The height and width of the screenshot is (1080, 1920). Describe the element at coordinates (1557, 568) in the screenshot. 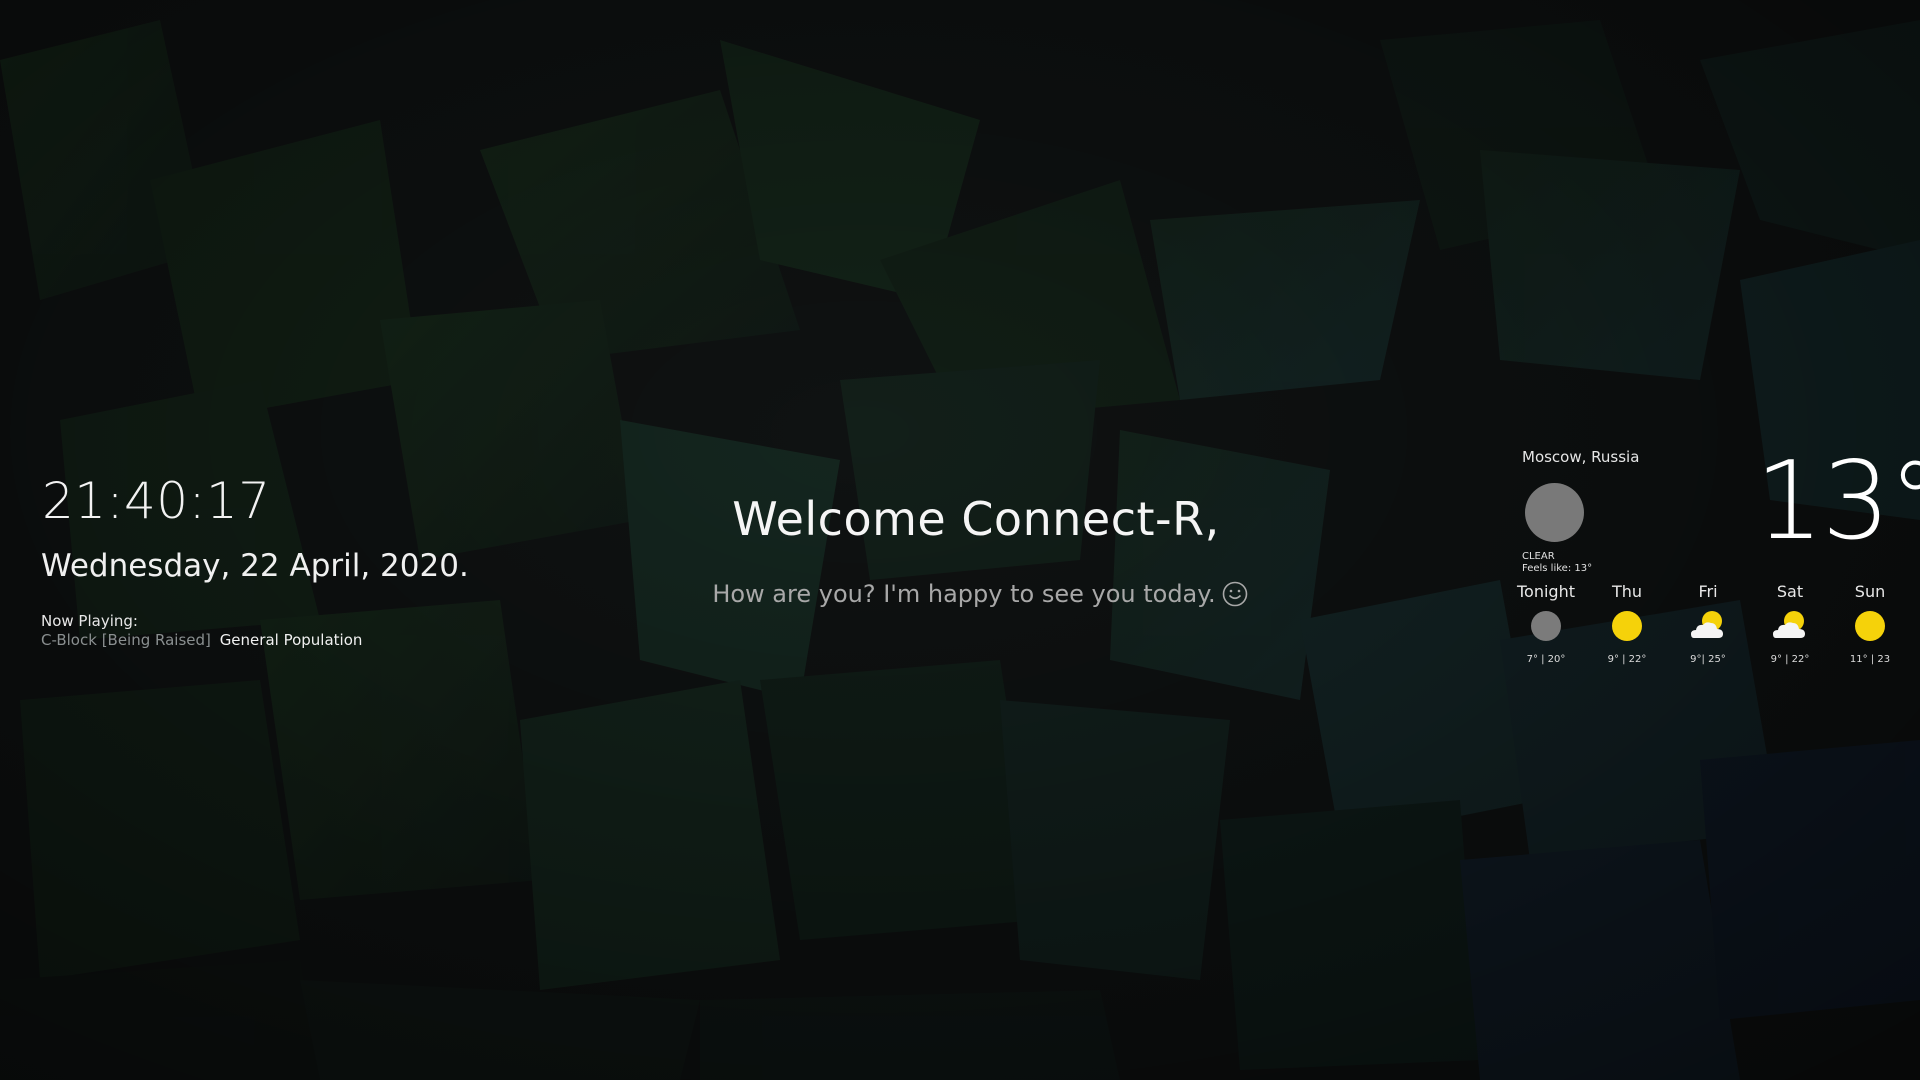

I see `feels-like-text: Feels like: 13°` at that location.